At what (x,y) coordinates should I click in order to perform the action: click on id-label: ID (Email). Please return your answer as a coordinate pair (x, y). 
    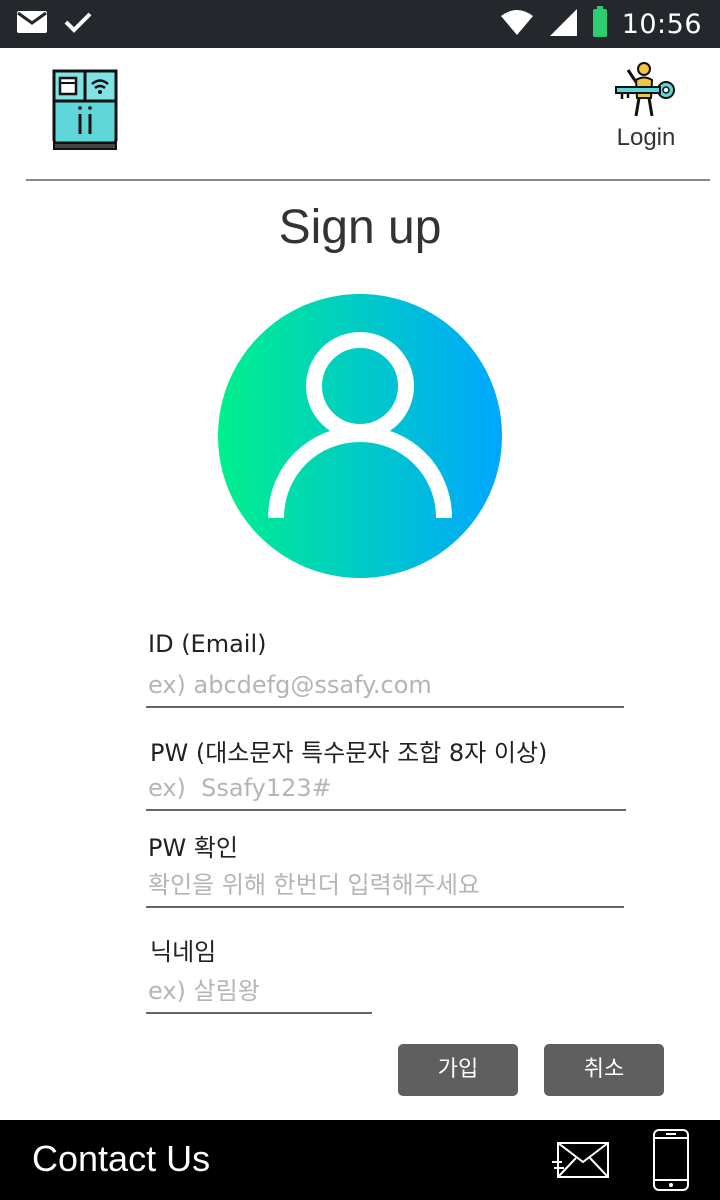
    Looking at the image, I should click on (207, 644).